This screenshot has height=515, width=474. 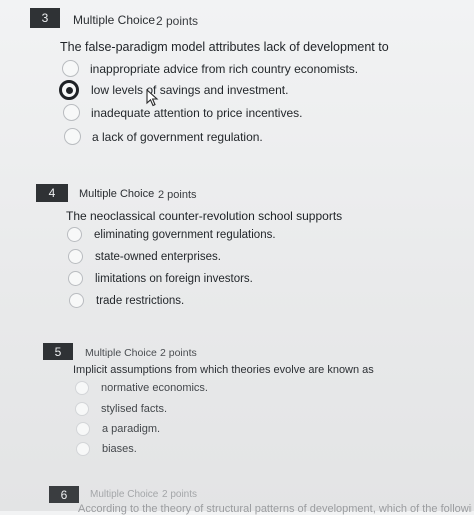 What do you see at coordinates (152, 98) in the screenshot?
I see `mouse-cursor-icon` at bounding box center [152, 98].